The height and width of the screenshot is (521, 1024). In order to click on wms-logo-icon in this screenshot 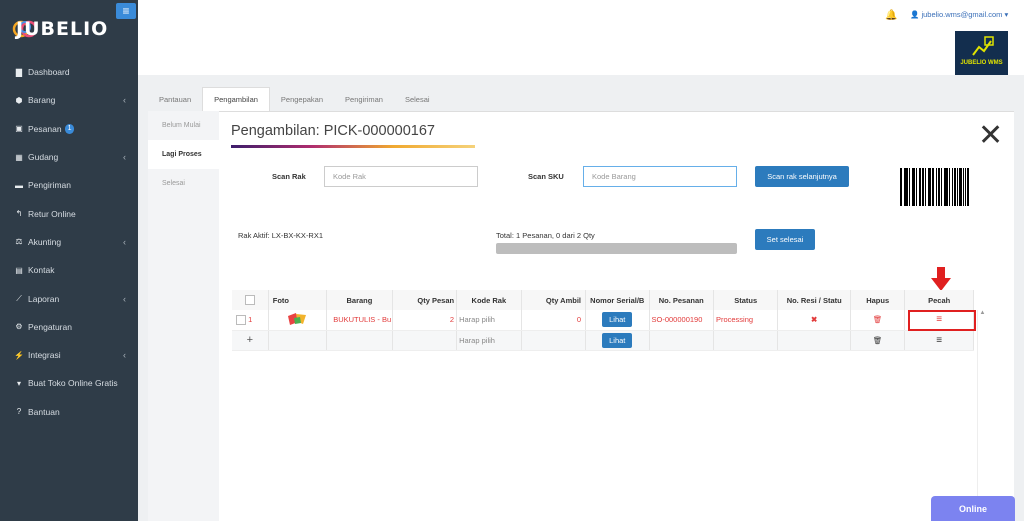, I will do `click(982, 46)`.